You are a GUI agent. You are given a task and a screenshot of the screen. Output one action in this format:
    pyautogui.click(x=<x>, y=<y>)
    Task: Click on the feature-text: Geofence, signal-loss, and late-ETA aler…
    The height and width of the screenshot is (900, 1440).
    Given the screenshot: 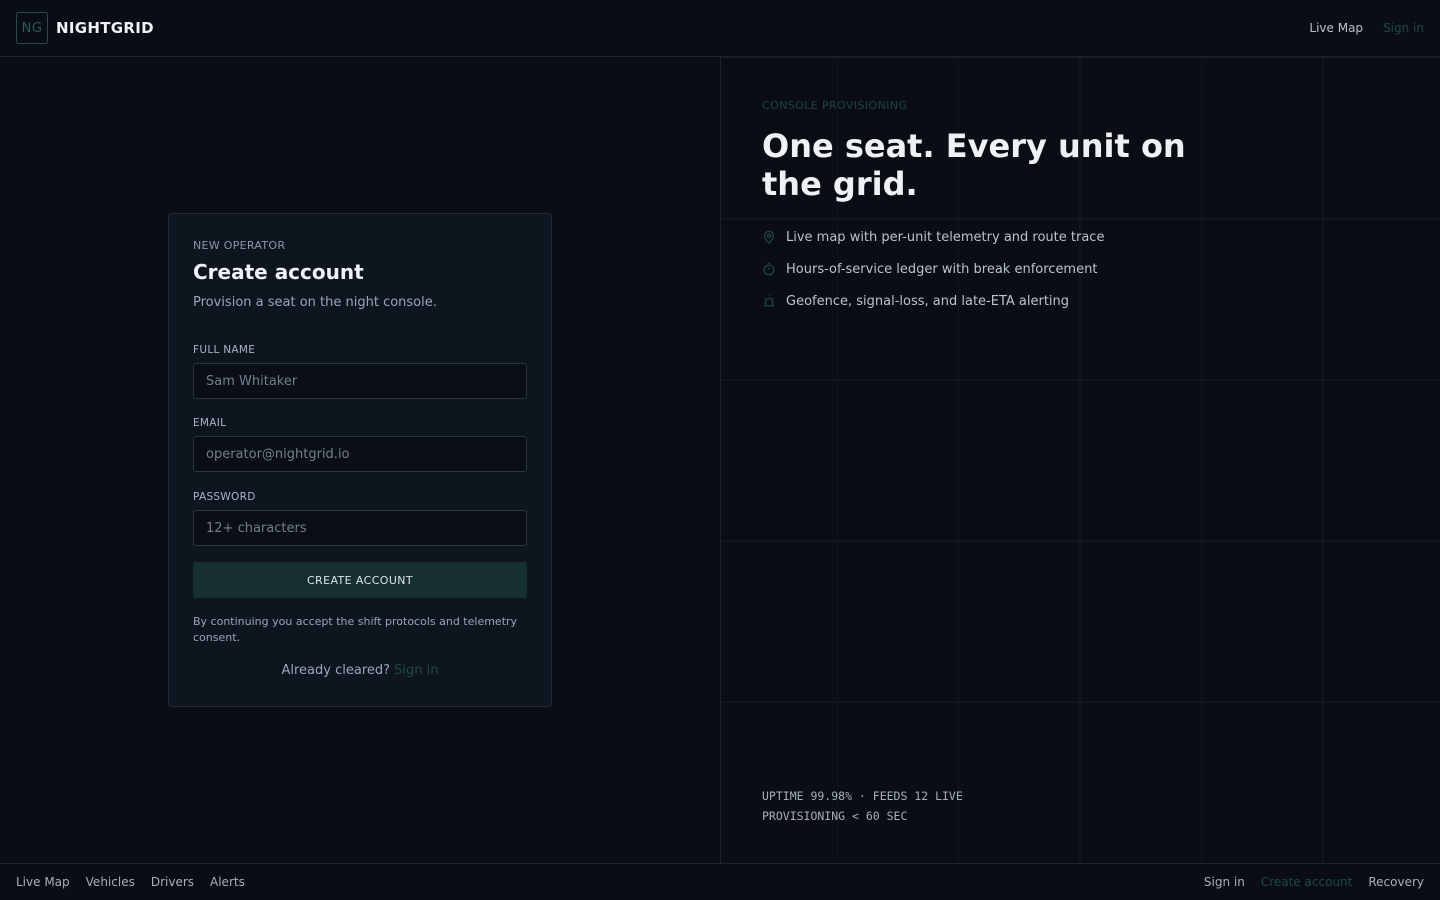 What is the action you would take?
    pyautogui.click(x=928, y=301)
    